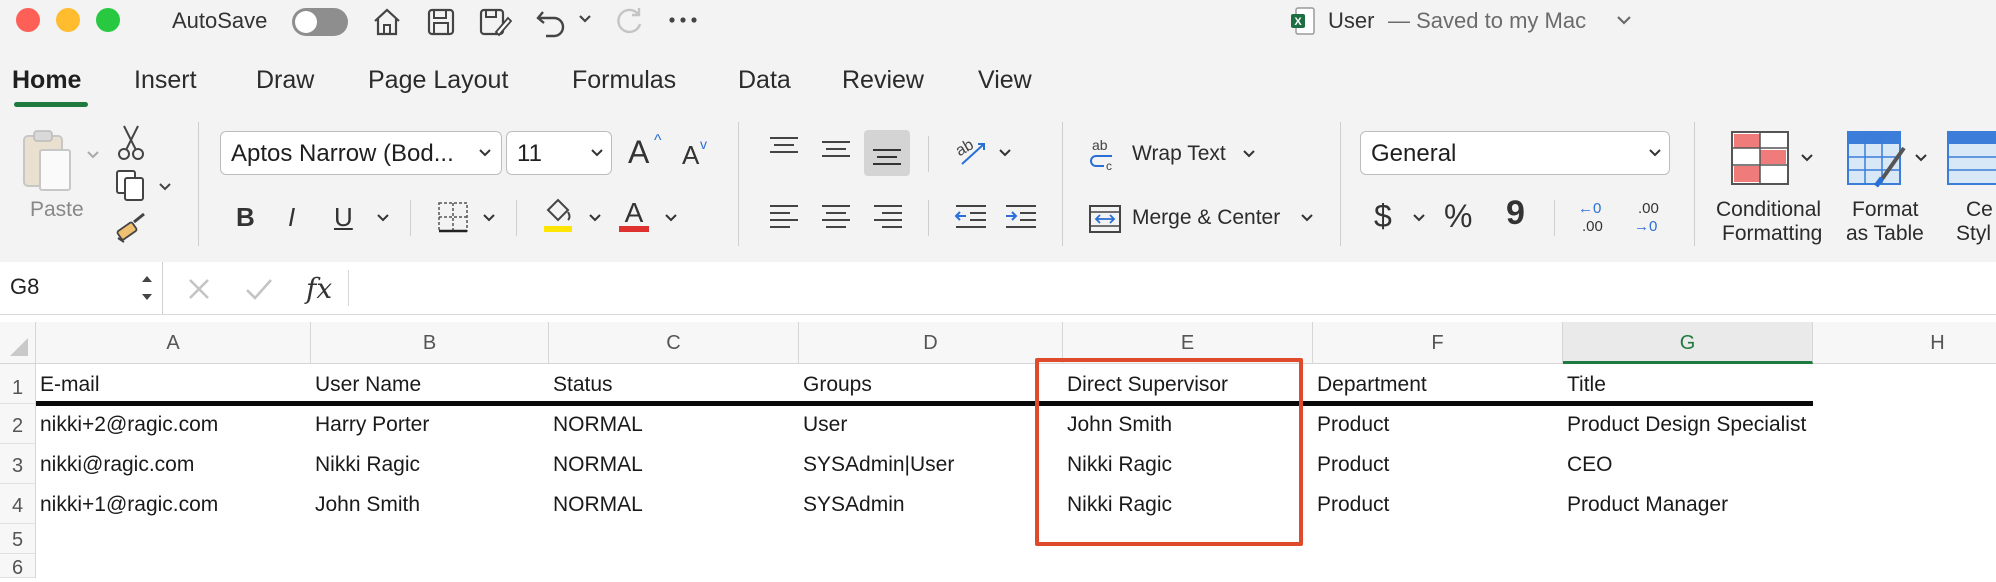 This screenshot has width=1996, height=582. I want to click on underline-button: U, so click(343, 217).